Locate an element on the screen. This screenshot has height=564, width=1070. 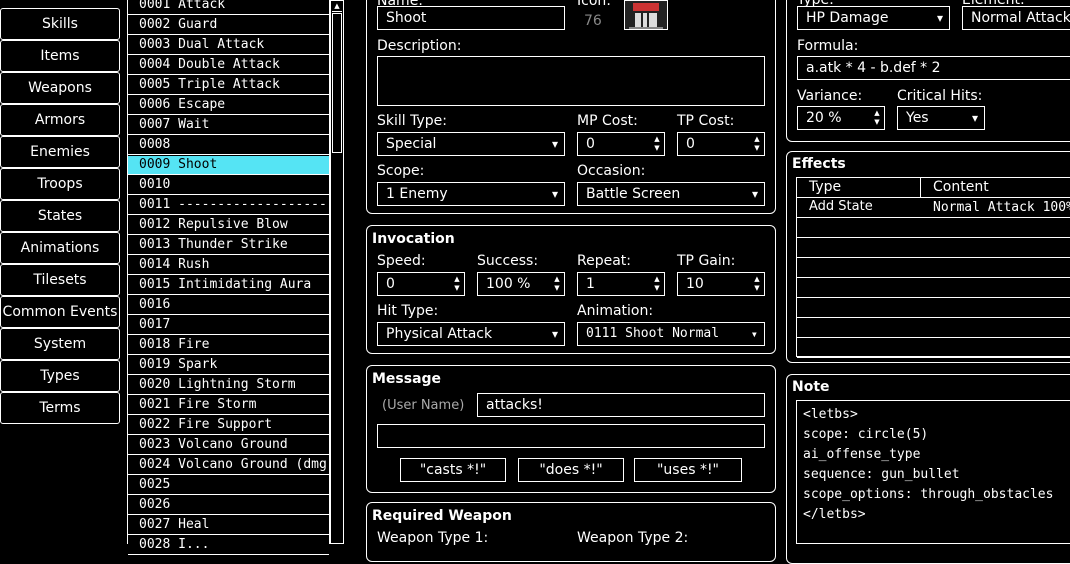
list-item: 0010 is located at coordinates (228, 185).